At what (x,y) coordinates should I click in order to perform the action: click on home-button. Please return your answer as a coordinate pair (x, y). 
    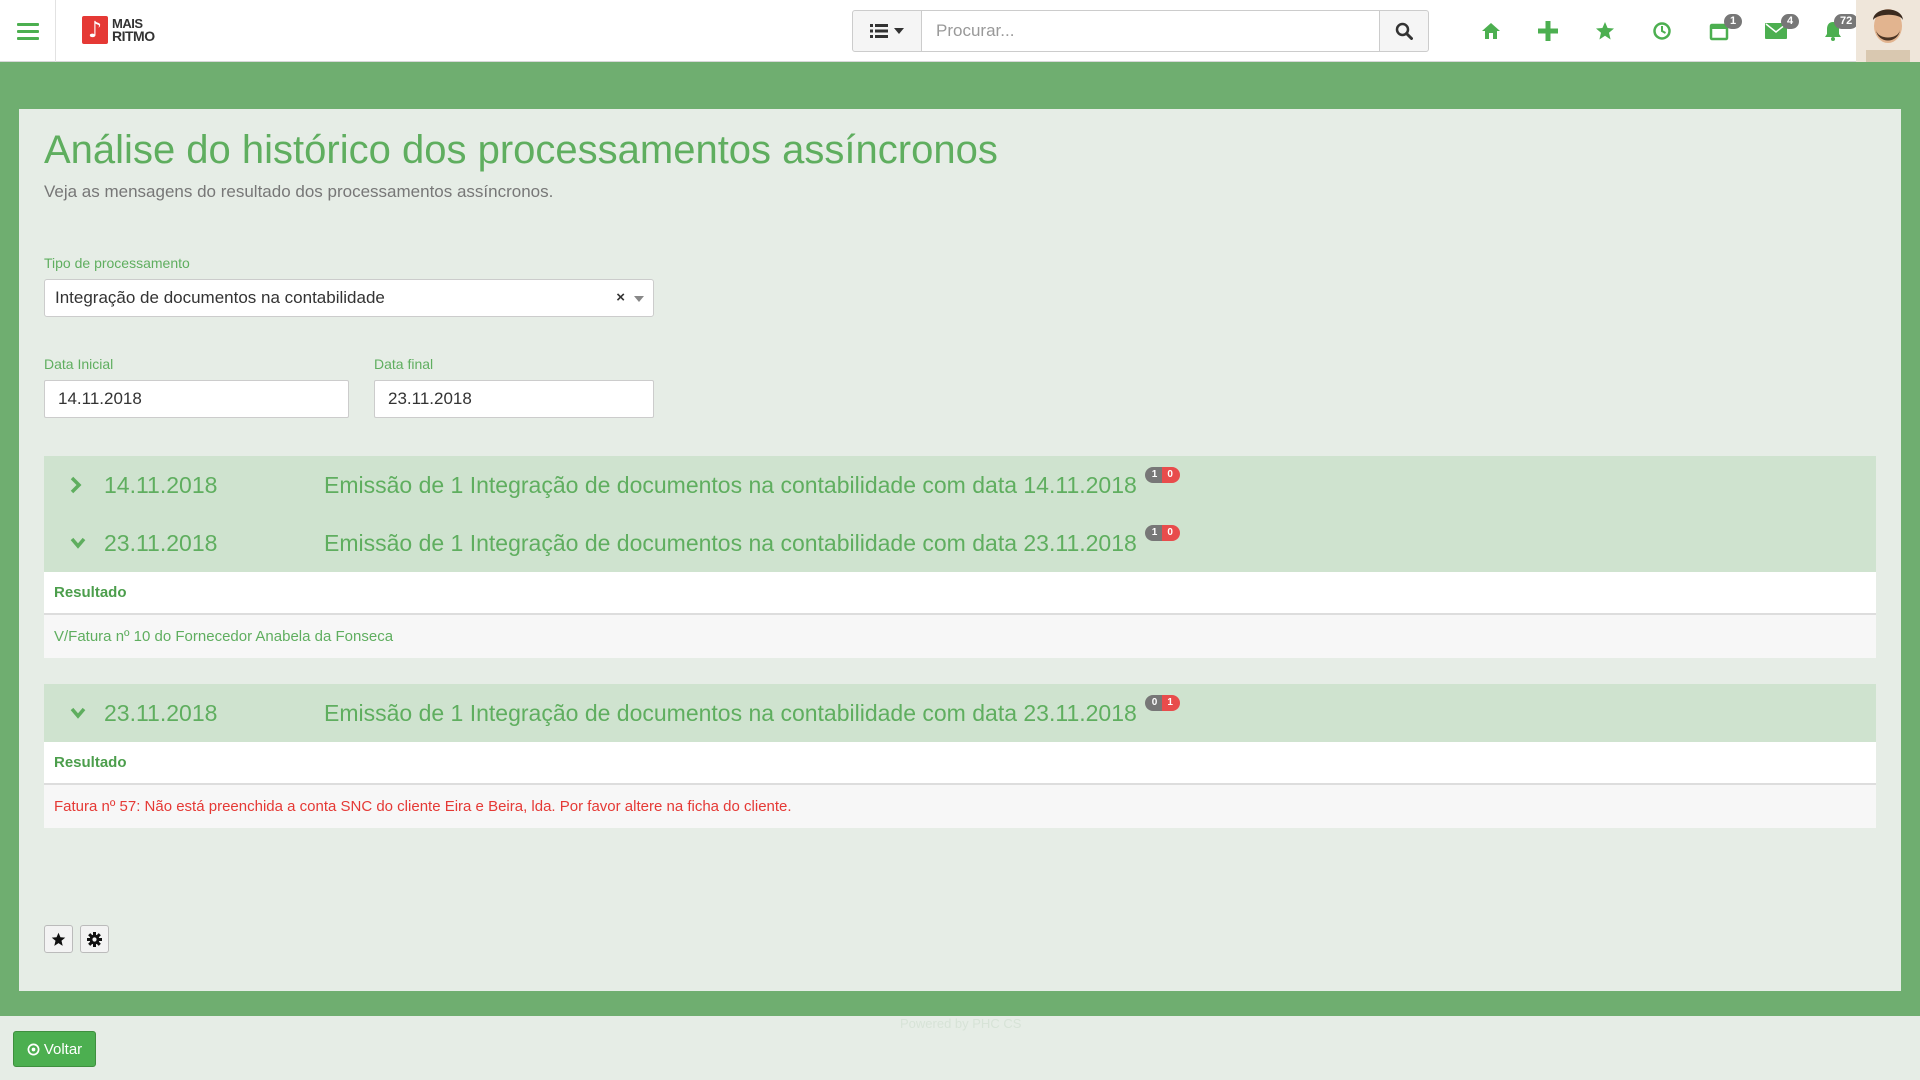
    Looking at the image, I should click on (1490, 31).